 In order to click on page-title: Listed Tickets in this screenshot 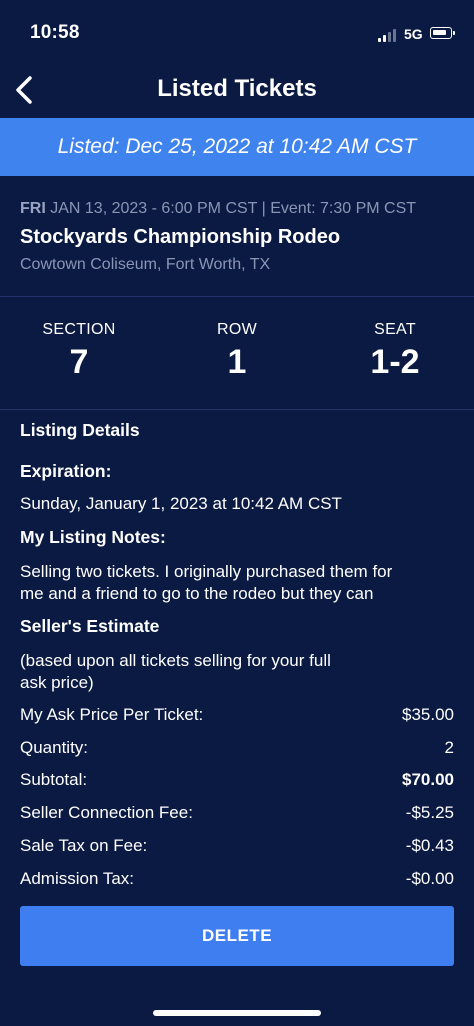, I will do `click(237, 88)`.